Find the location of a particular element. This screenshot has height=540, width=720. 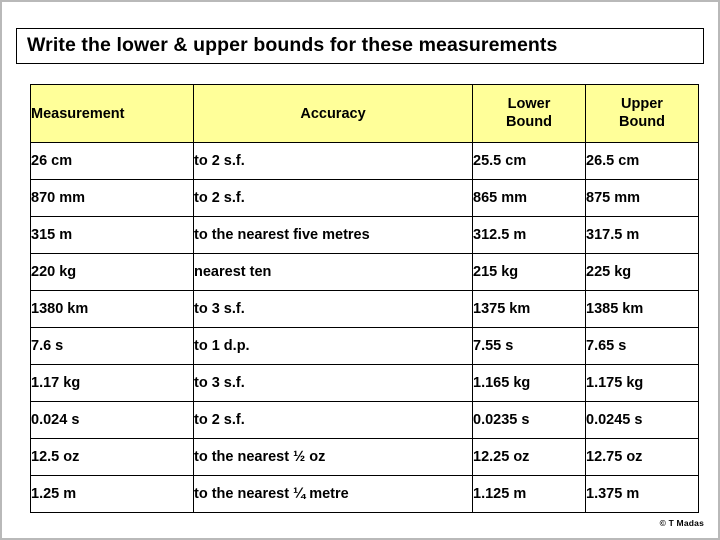

header-accuracy: Accuracy is located at coordinates (333, 113).